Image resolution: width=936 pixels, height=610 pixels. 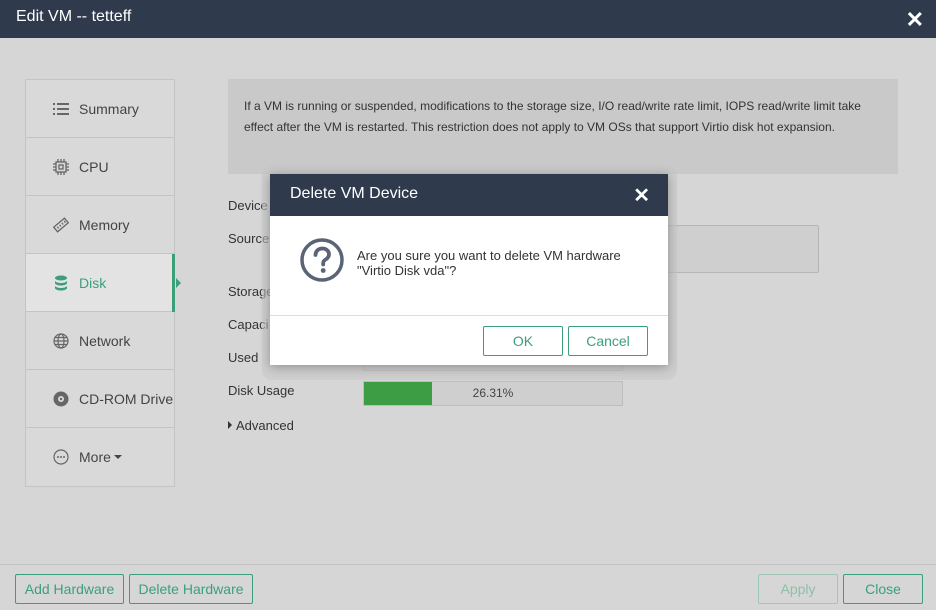 I want to click on question-icon, so click(x=322, y=260).